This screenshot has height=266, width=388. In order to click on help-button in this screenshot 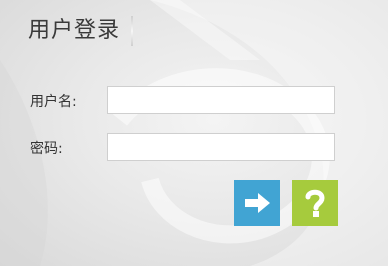, I will do `click(315, 203)`.